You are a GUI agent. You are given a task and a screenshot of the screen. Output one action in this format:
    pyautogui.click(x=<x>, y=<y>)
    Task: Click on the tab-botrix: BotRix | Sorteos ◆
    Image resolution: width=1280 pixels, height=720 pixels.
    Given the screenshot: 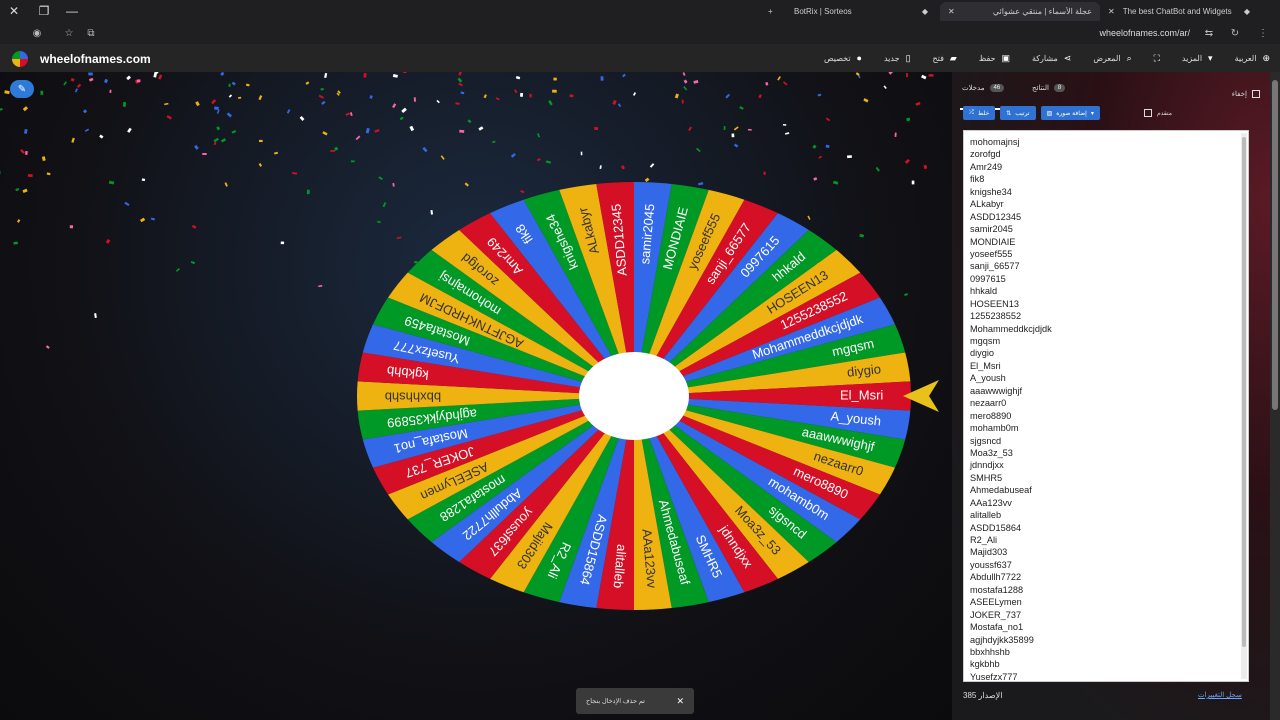 What is the action you would take?
    pyautogui.click(x=861, y=11)
    